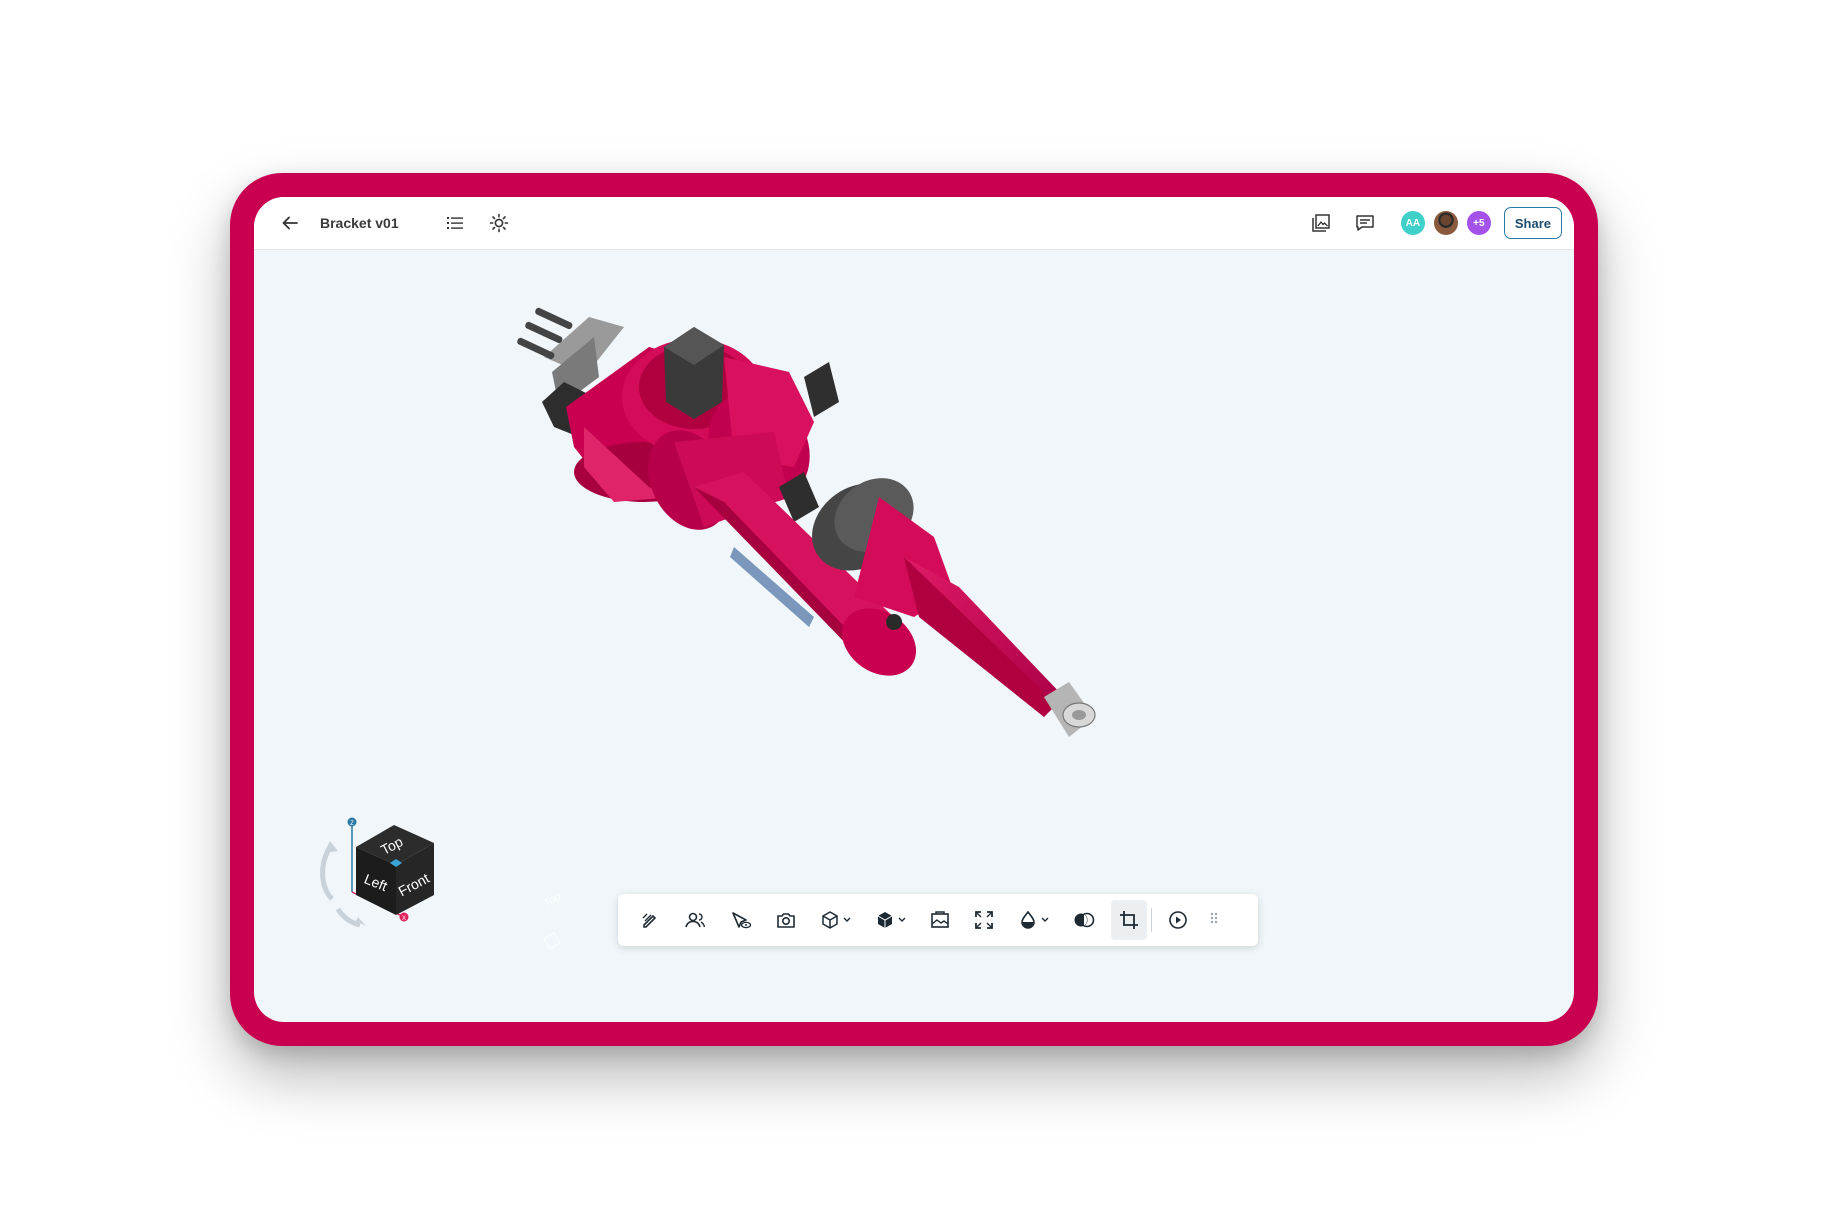  What do you see at coordinates (1151, 920) in the screenshot?
I see `toolbar-divider` at bounding box center [1151, 920].